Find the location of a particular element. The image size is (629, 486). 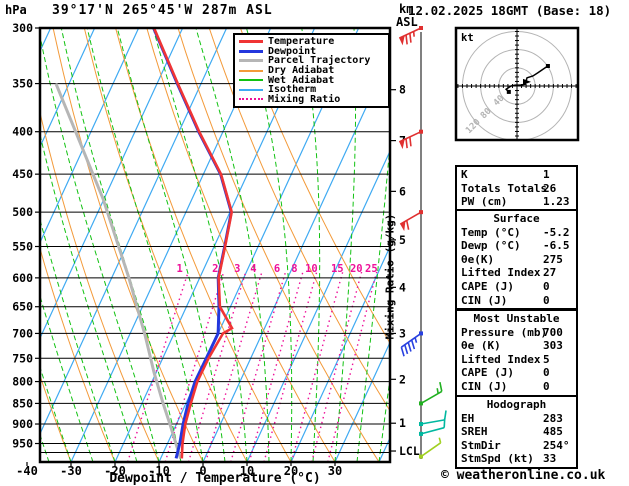

table-row-value: 700 is located at coordinates (553, 332).